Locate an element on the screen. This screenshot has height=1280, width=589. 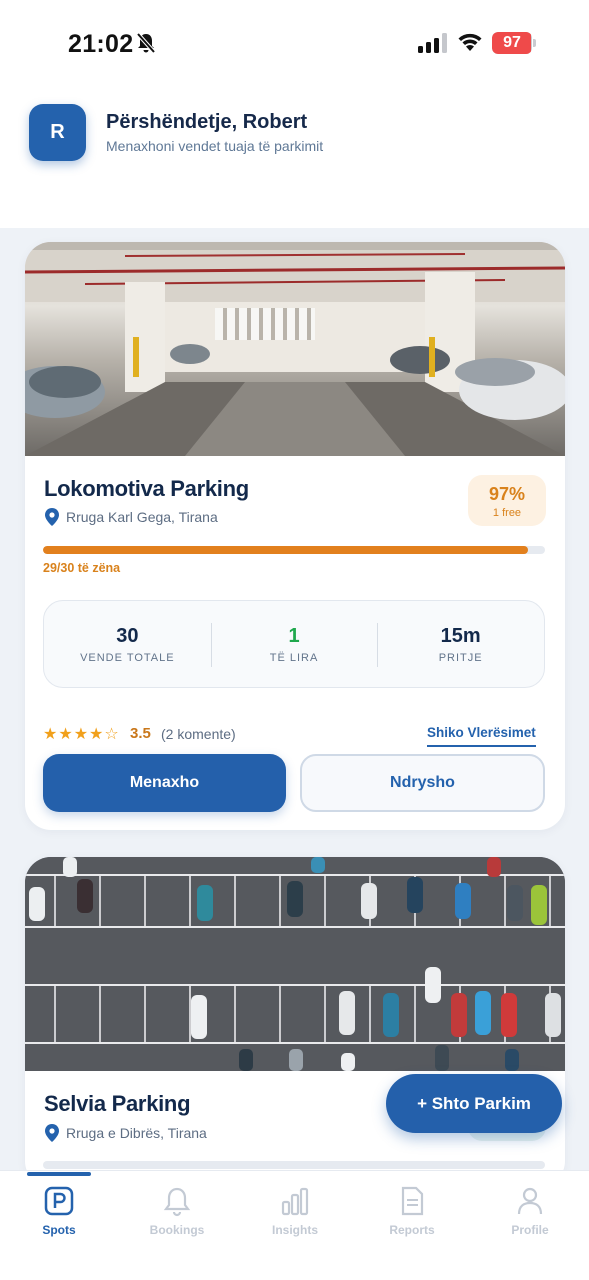
stat-value: 30 is located at coordinates (127, 635).